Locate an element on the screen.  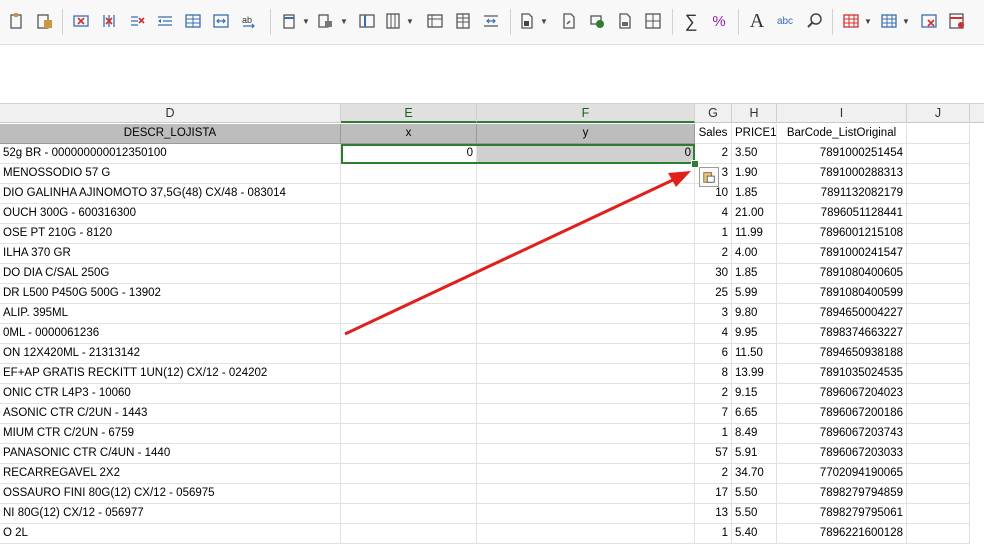
price-cell: 5.40 is located at coordinates (754, 534).